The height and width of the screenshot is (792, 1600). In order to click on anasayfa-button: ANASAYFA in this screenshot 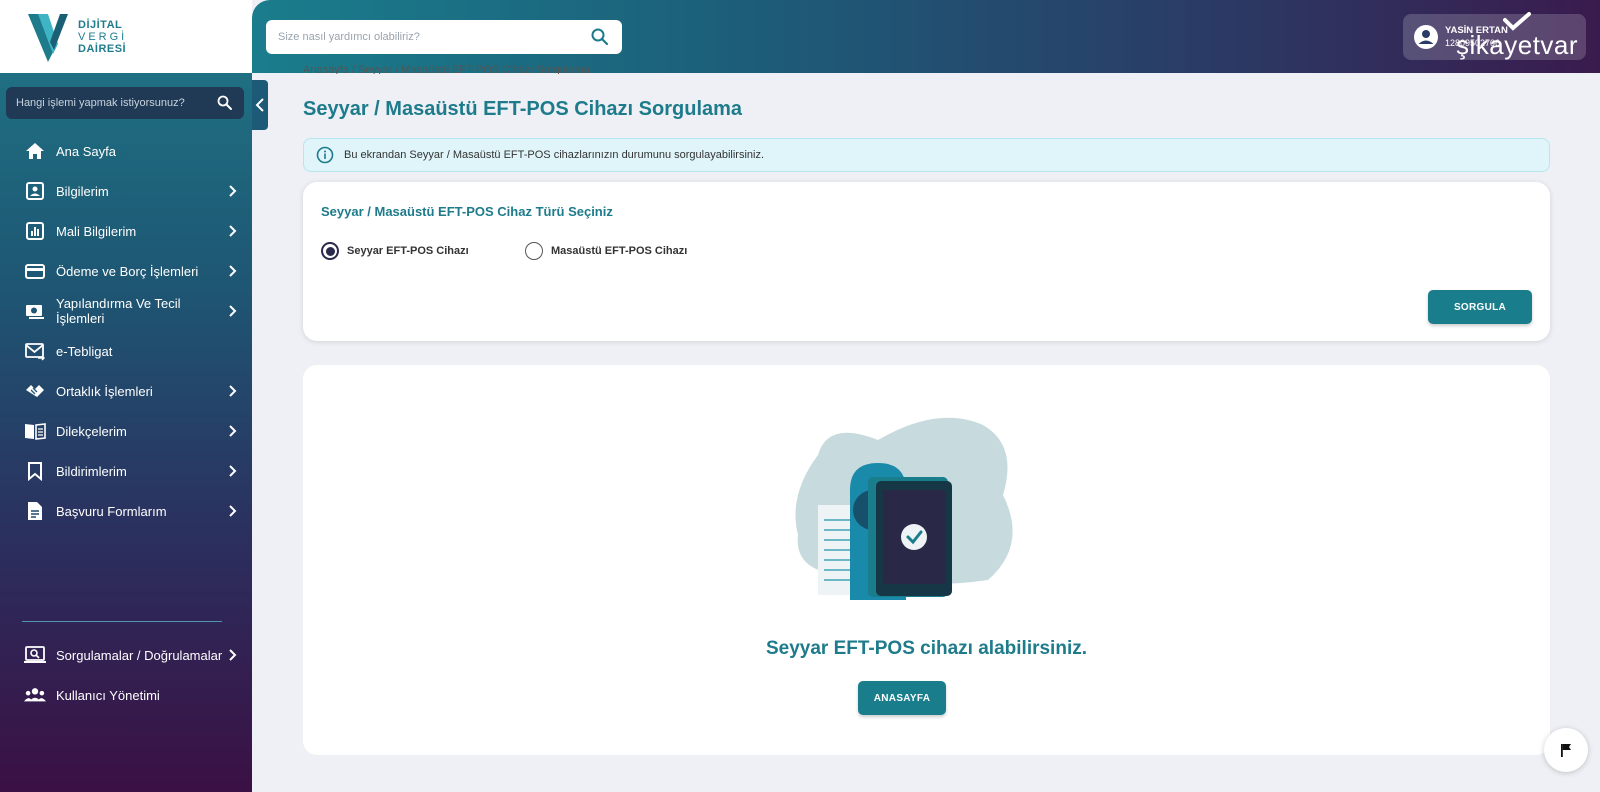, I will do `click(902, 698)`.